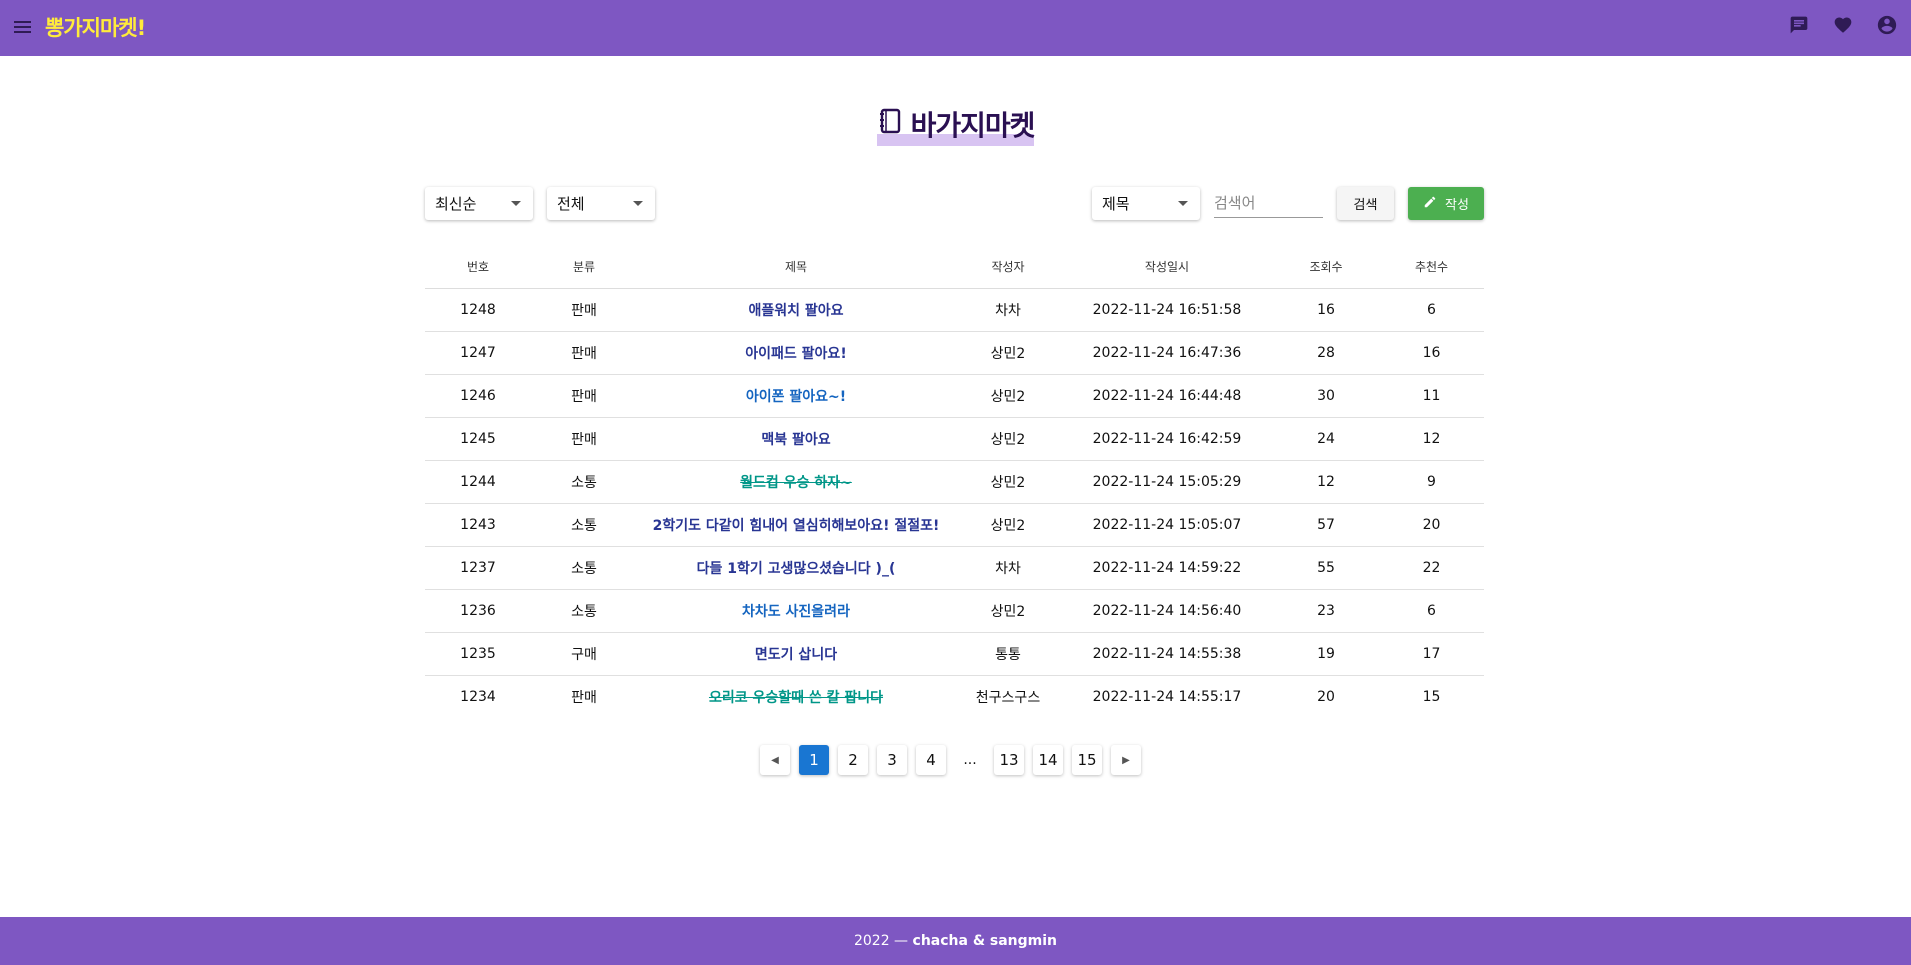  What do you see at coordinates (1167, 267) in the screenshot?
I see `column-header: 작성일시` at bounding box center [1167, 267].